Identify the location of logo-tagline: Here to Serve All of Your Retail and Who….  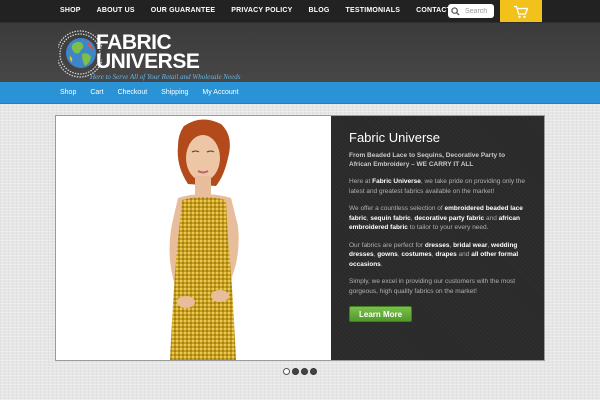
(165, 77).